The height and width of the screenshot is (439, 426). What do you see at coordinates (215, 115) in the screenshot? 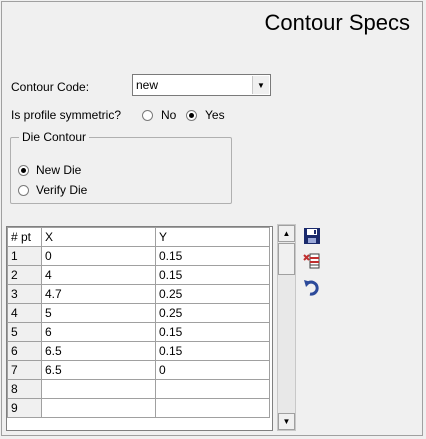
I see `symmetric-yes-label: Yes` at bounding box center [215, 115].